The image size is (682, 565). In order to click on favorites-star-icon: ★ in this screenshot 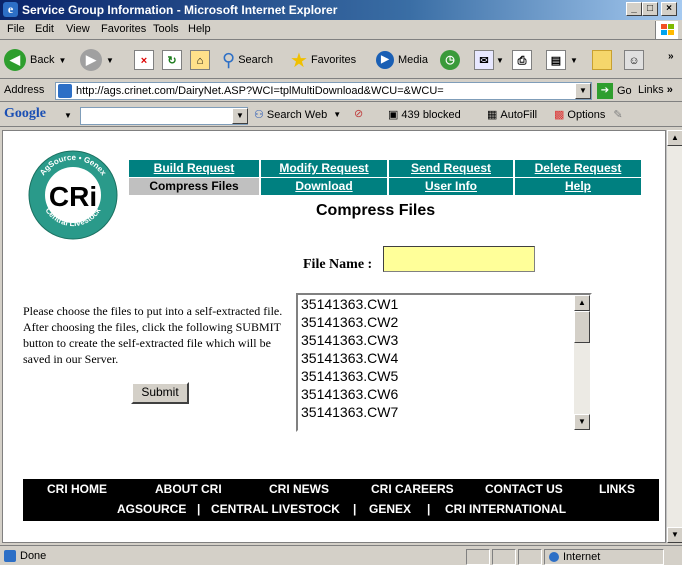, I will do `click(299, 60)`.